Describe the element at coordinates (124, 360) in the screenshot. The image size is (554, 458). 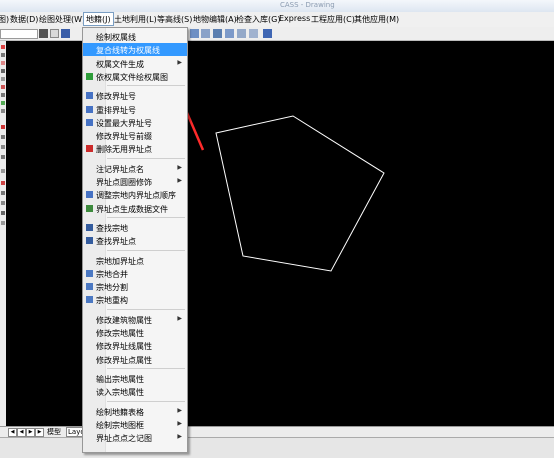
I see `menu-item-label: 修改界址点属性` at that location.